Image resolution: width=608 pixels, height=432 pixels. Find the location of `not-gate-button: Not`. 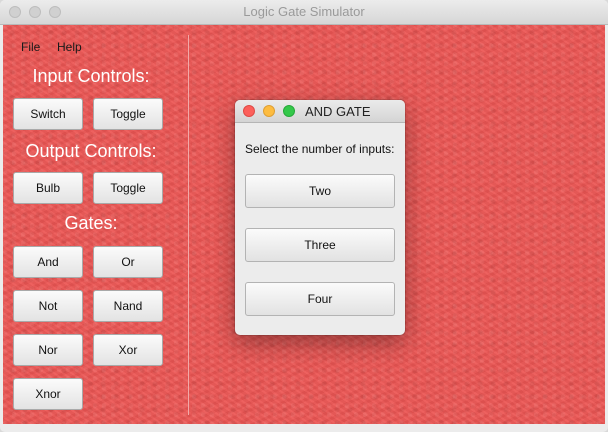

not-gate-button: Not is located at coordinates (48, 306).